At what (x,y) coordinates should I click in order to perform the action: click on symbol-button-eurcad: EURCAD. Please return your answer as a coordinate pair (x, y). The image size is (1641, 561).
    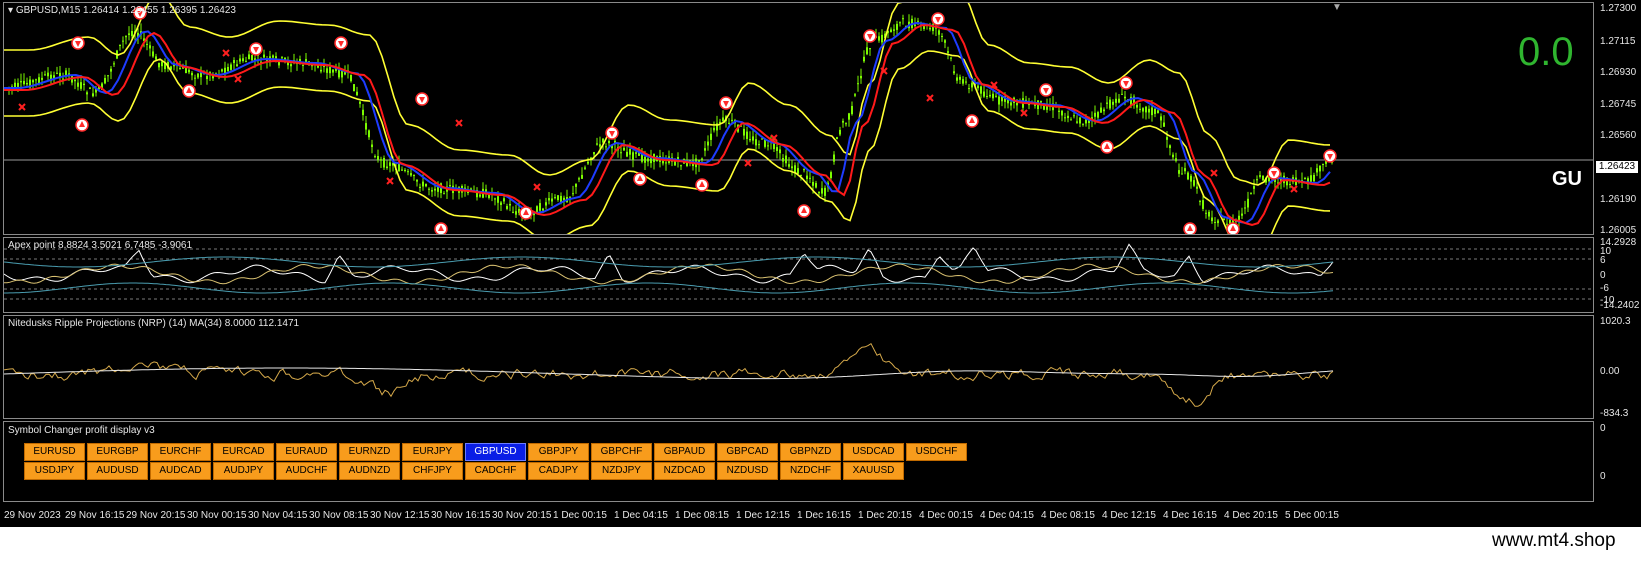
    Looking at the image, I should click on (243, 452).